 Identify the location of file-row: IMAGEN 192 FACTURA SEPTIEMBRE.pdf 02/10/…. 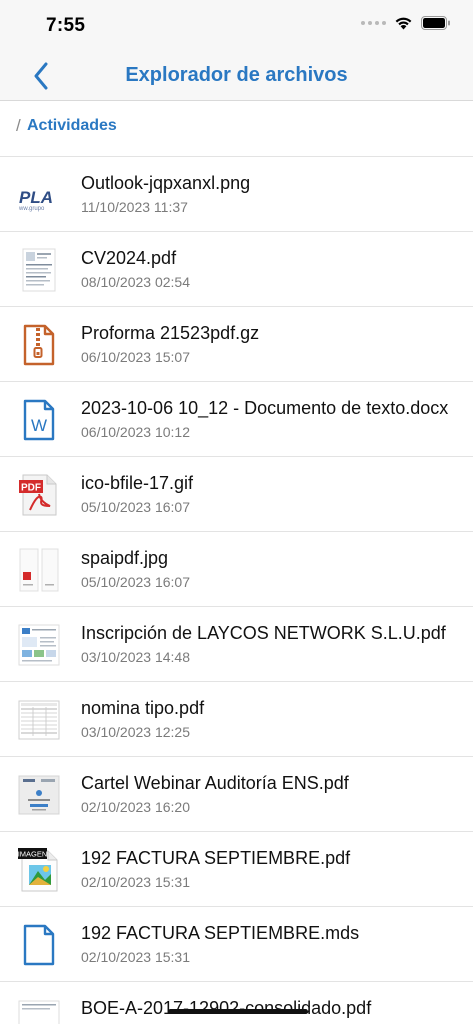
(236, 869).